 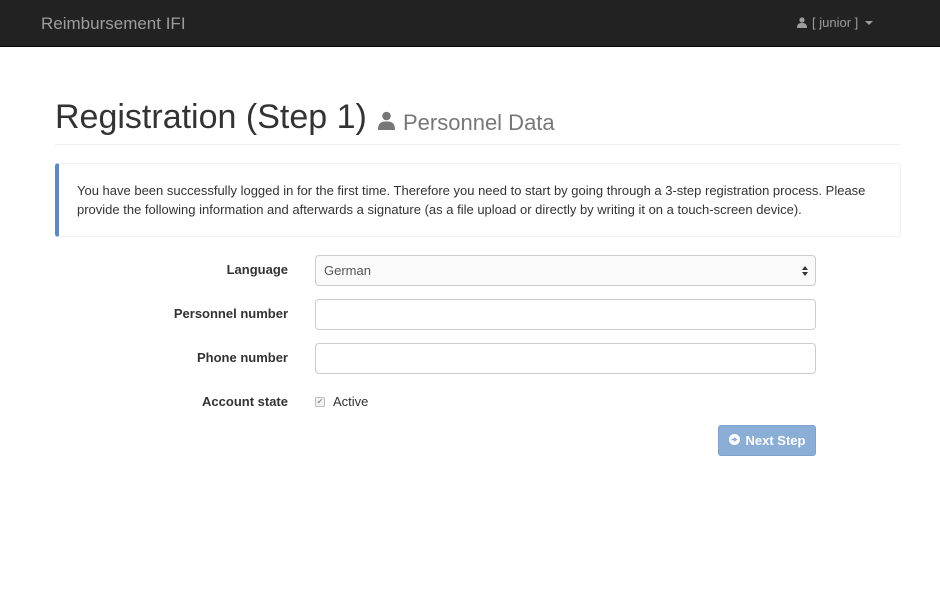 I want to click on page-subtitle: Personnel Data, so click(x=466, y=123).